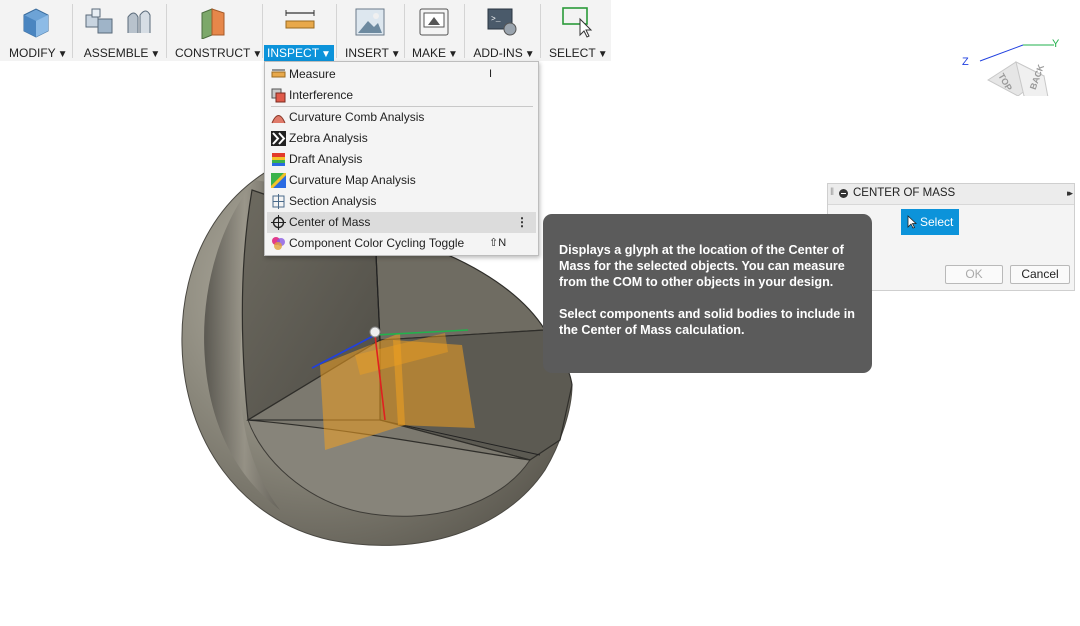 This screenshot has height=626, width=1080. I want to click on toolbar-group-insert: INSERT ▼, so click(370, 30).